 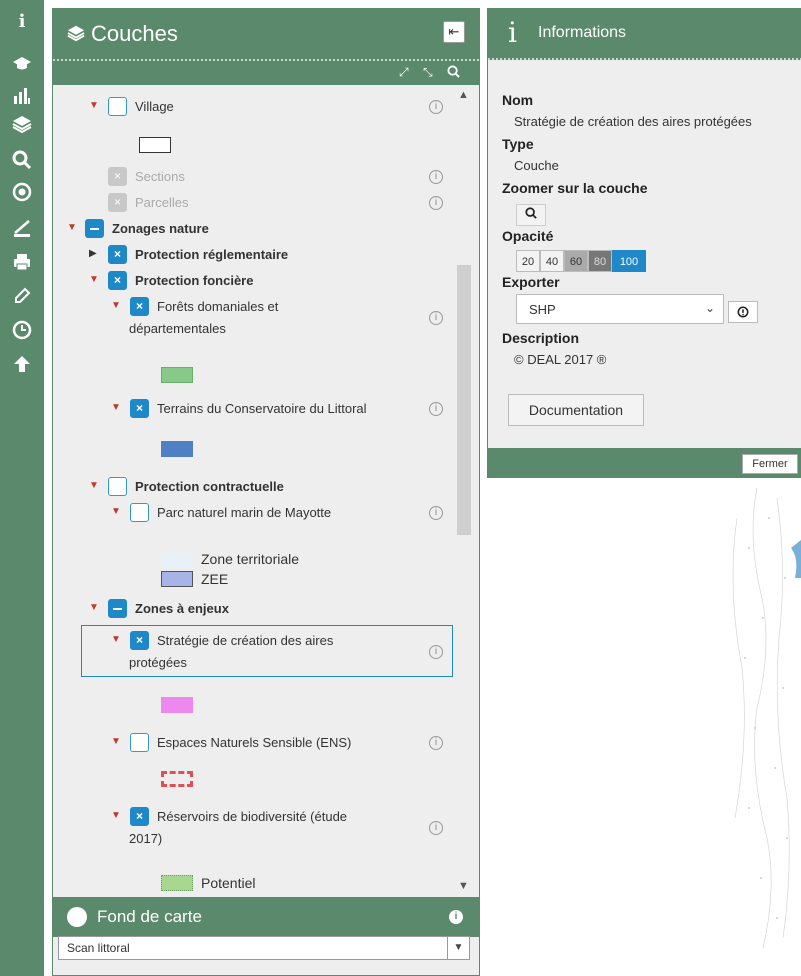 I want to click on layer-checkbox-strategie: ×, so click(x=139, y=640).